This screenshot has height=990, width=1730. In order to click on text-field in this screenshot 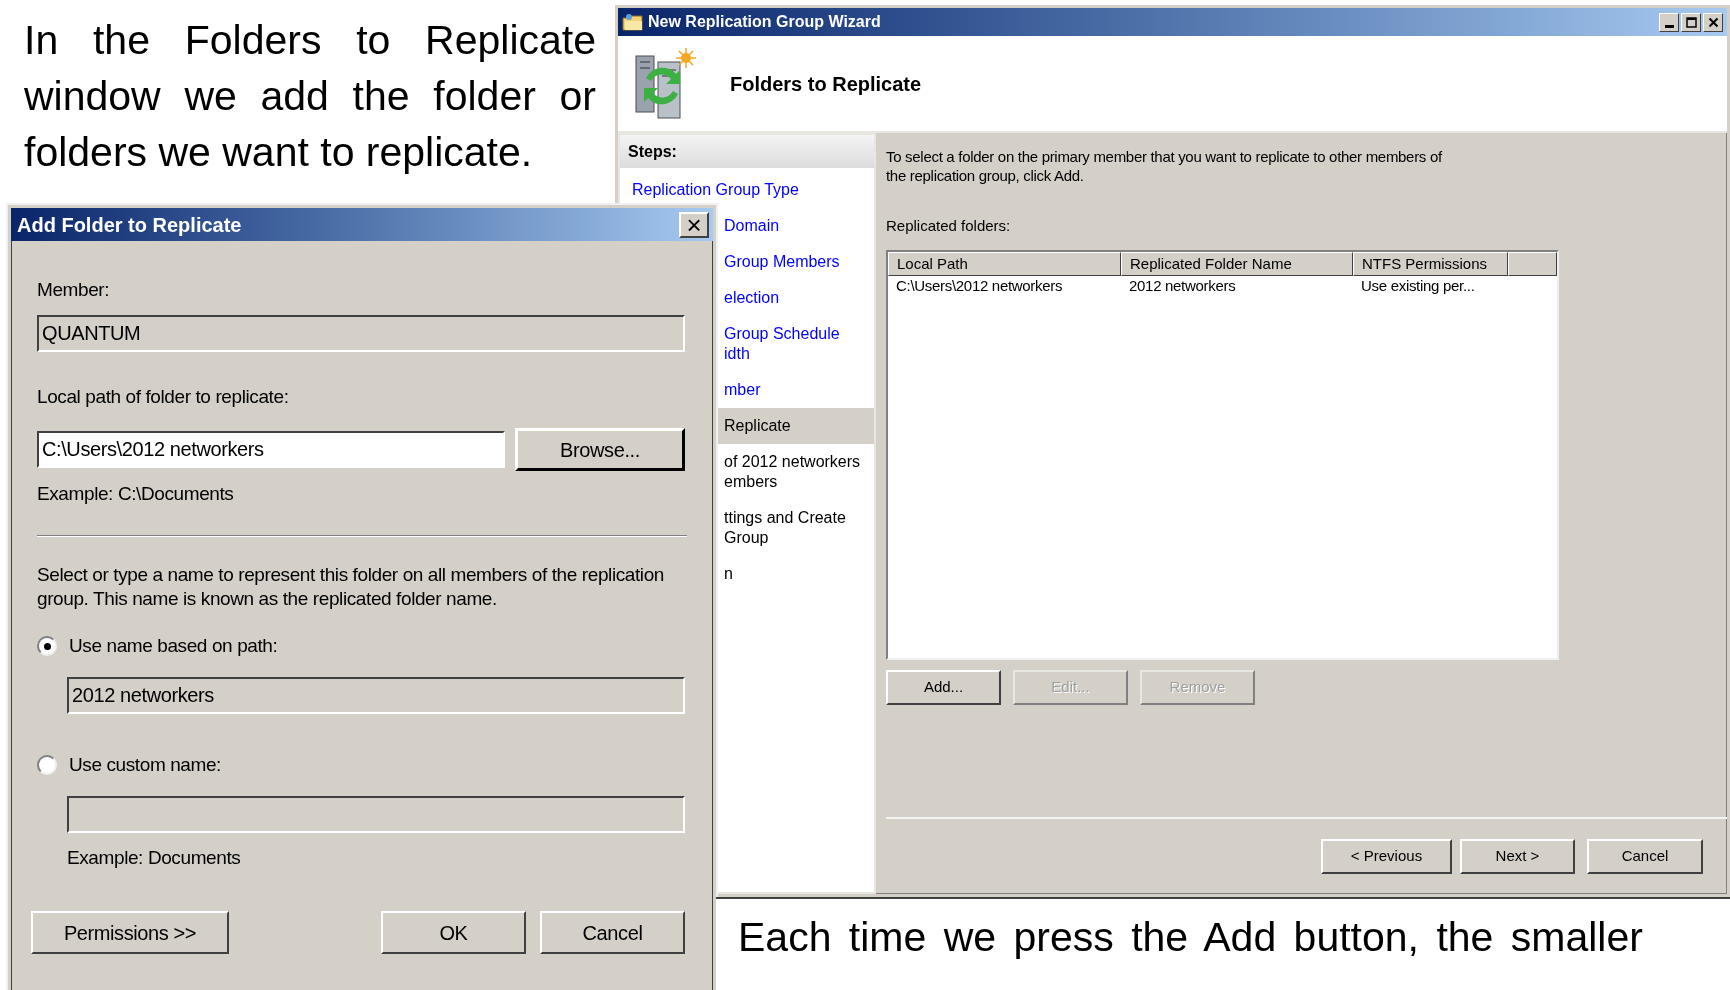, I will do `click(376, 814)`.